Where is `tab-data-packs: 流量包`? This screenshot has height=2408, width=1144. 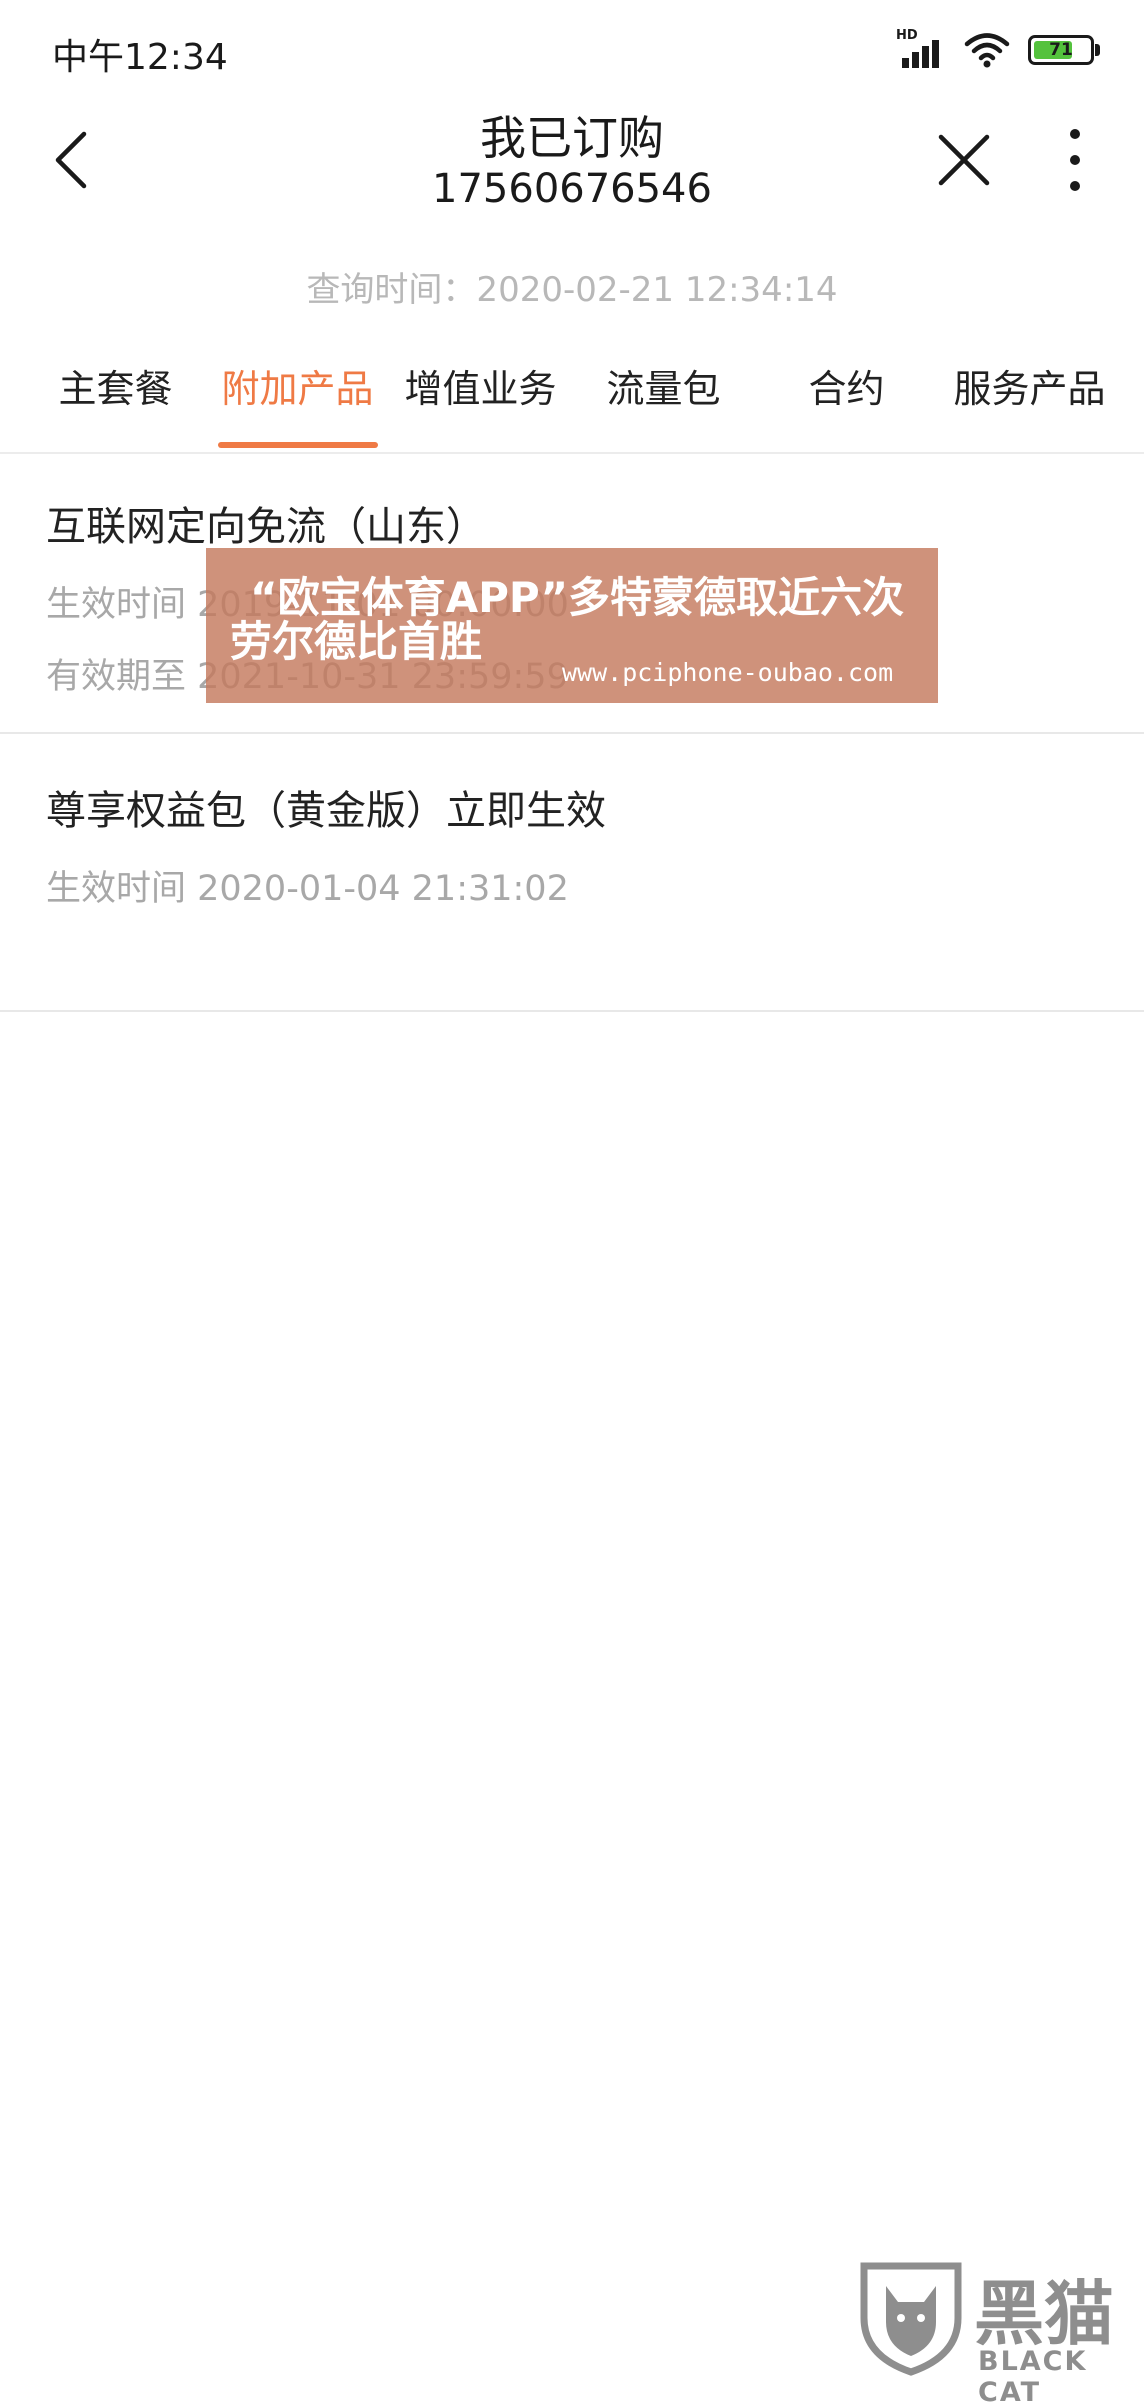 tab-data-packs: 流量包 is located at coordinates (663, 390).